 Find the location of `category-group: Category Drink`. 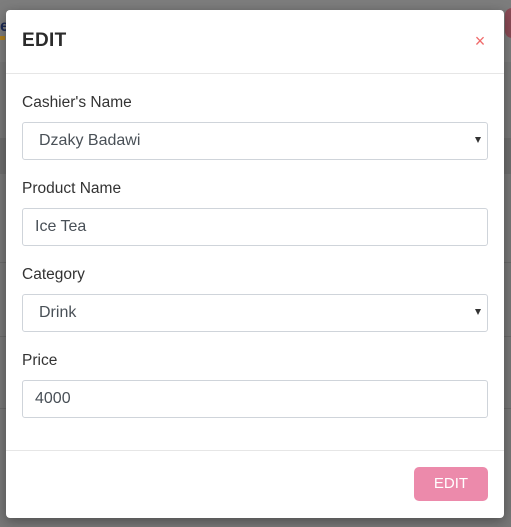

category-group: Category Drink is located at coordinates (255, 299).